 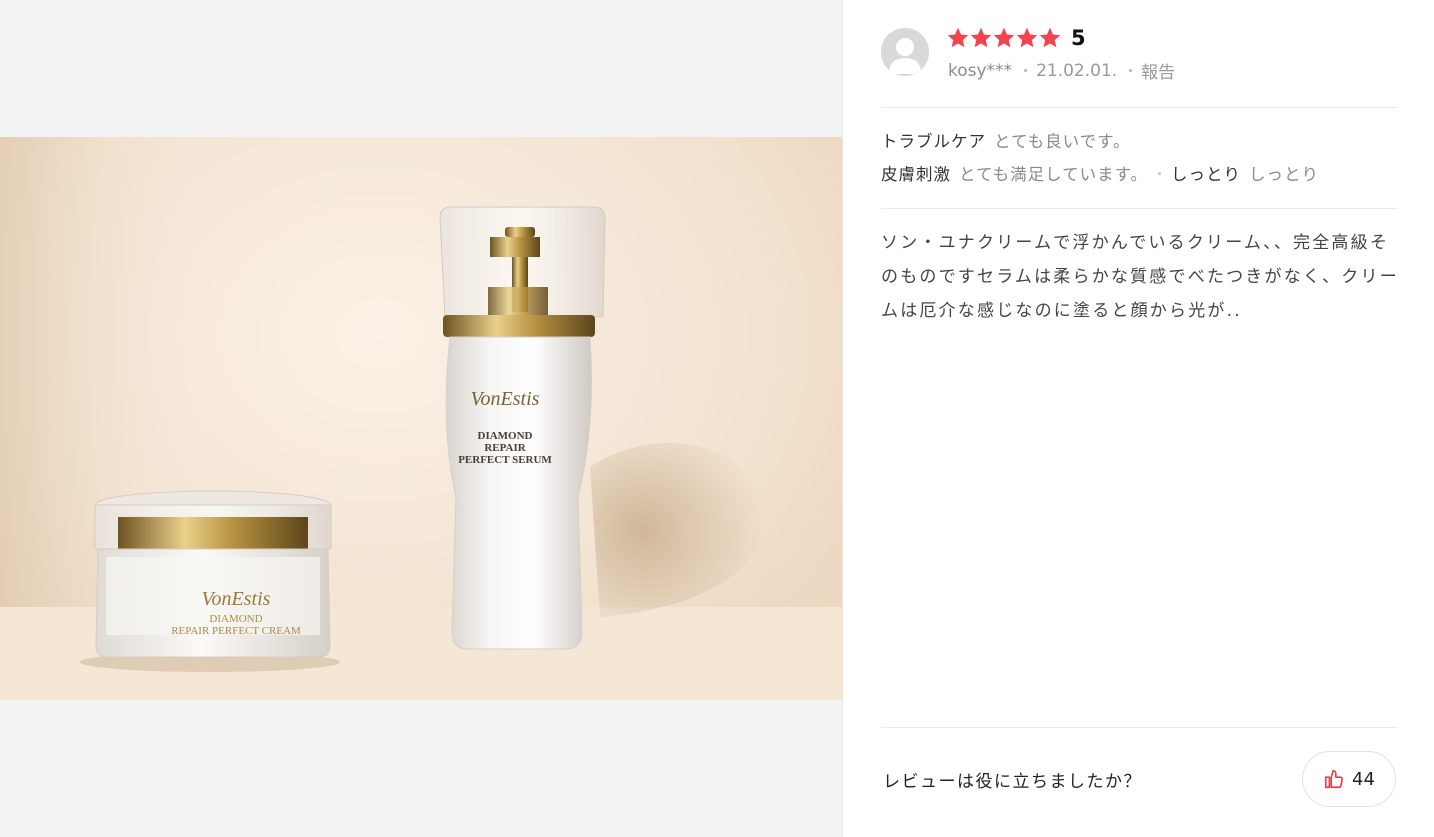 What do you see at coordinates (980, 70) in the screenshot?
I see `reviewer-name: kosy***` at bounding box center [980, 70].